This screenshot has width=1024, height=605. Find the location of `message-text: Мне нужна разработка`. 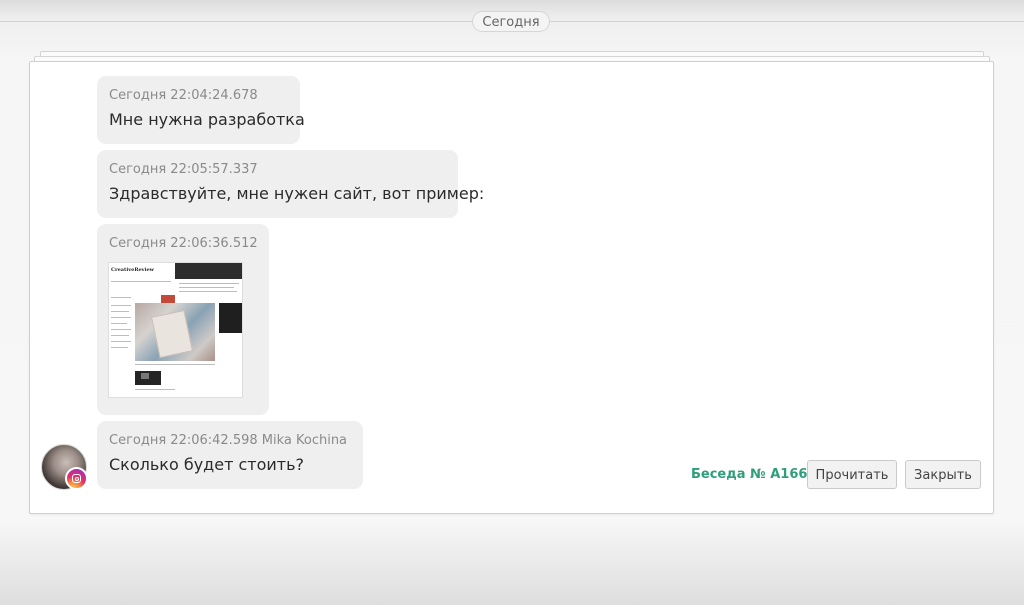

message-text: Мне нужна разработка is located at coordinates (207, 119).